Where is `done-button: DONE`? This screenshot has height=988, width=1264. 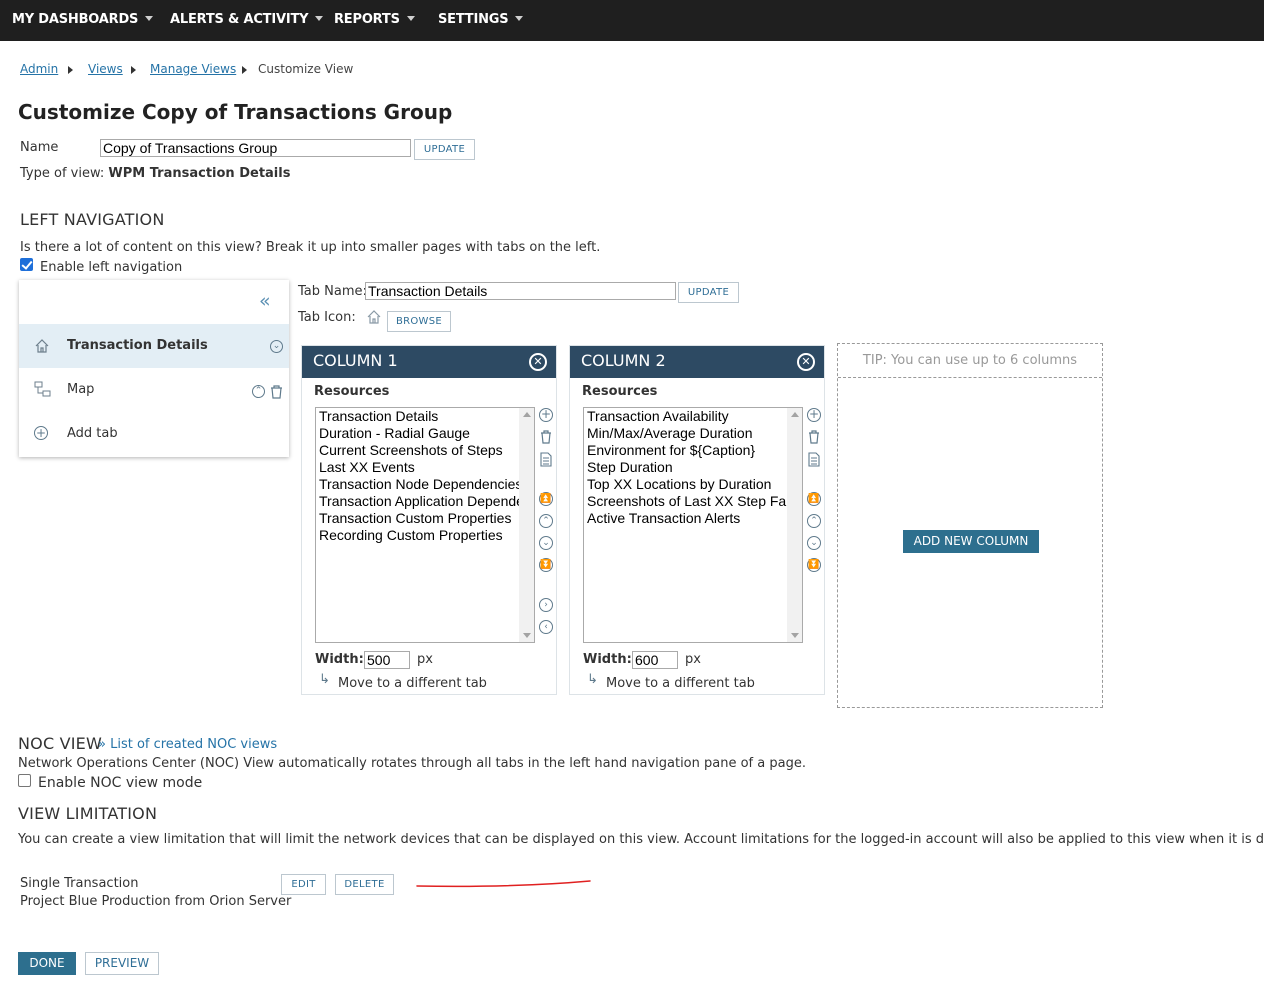 done-button: DONE is located at coordinates (47, 963).